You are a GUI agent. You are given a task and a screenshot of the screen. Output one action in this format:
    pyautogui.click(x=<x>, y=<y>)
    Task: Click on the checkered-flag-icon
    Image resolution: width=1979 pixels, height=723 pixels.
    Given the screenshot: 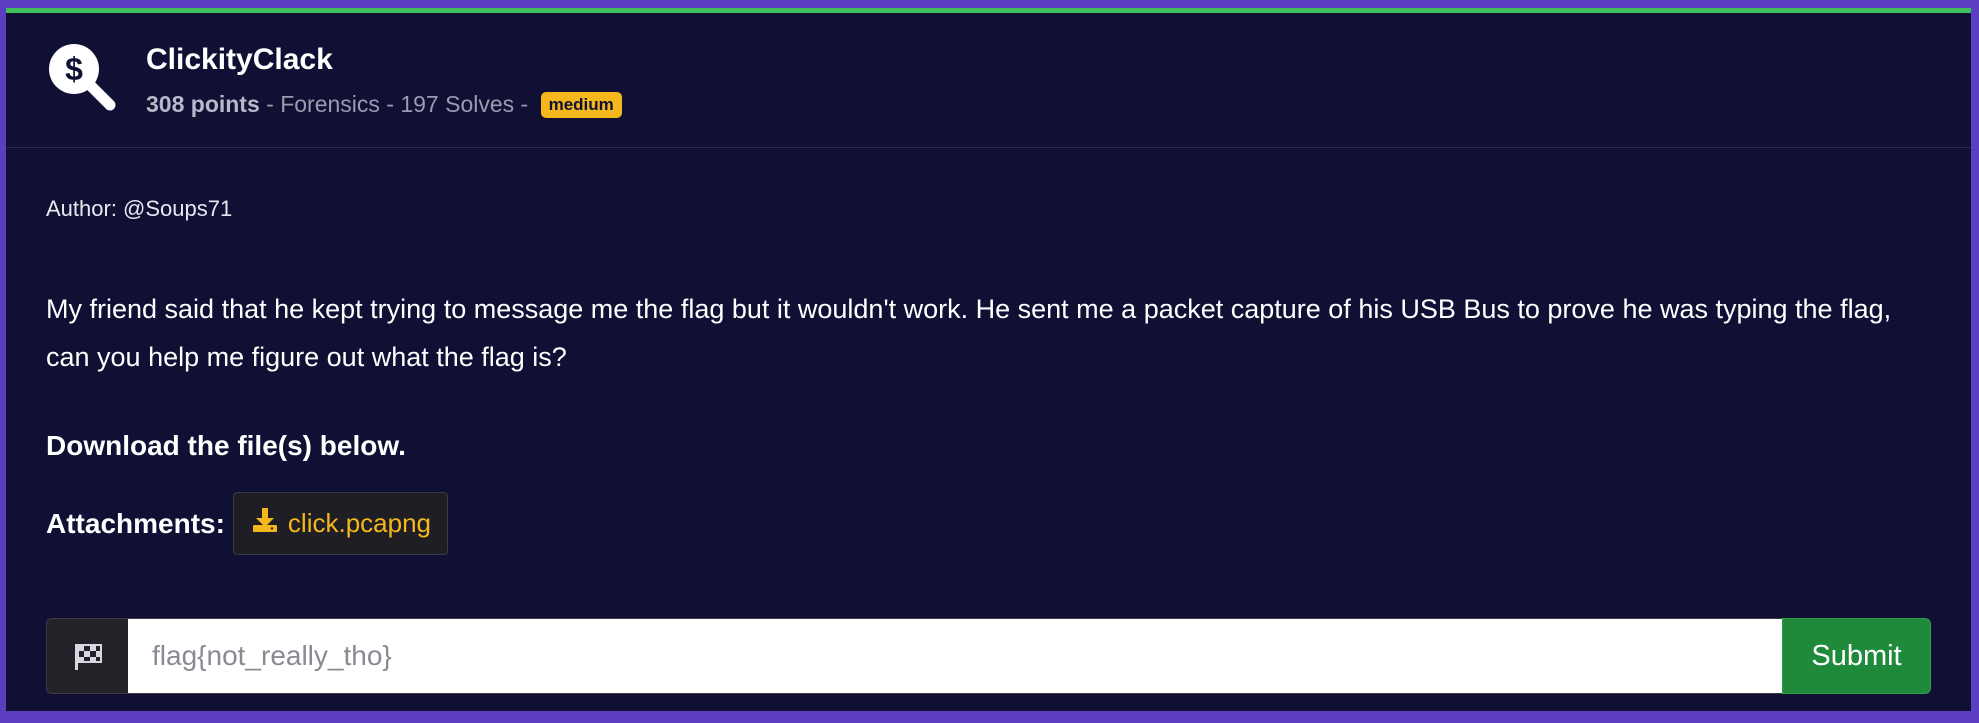 What is the action you would take?
    pyautogui.click(x=87, y=656)
    